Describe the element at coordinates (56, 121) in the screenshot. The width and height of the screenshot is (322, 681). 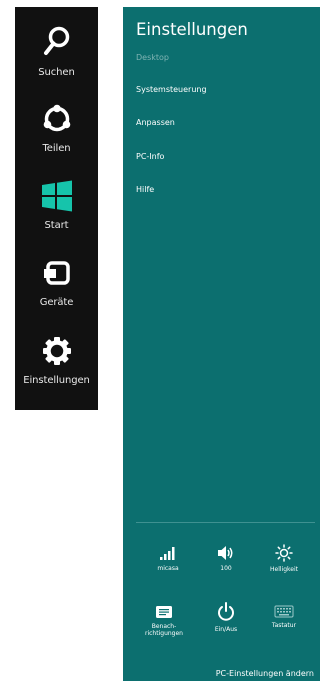
I see `share-icon` at that location.